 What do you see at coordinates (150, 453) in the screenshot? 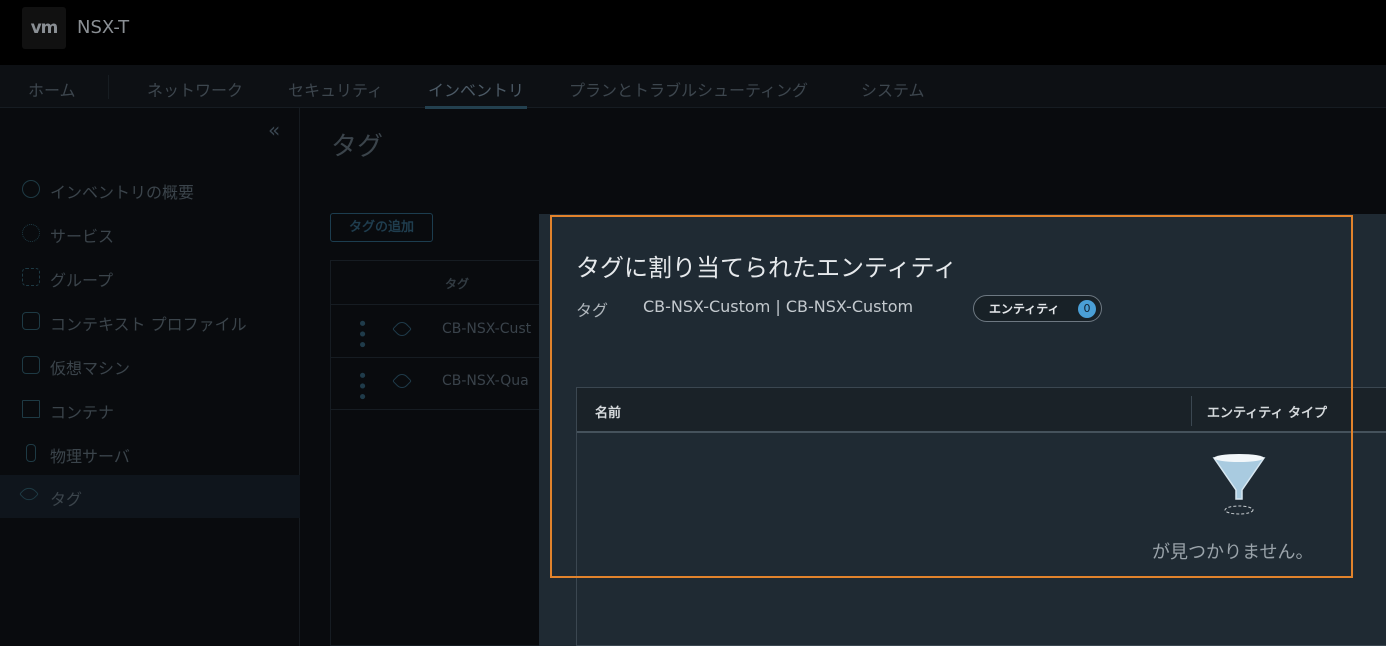
I see `sidebar-item-physical-servers: 物理サーバ` at bounding box center [150, 453].